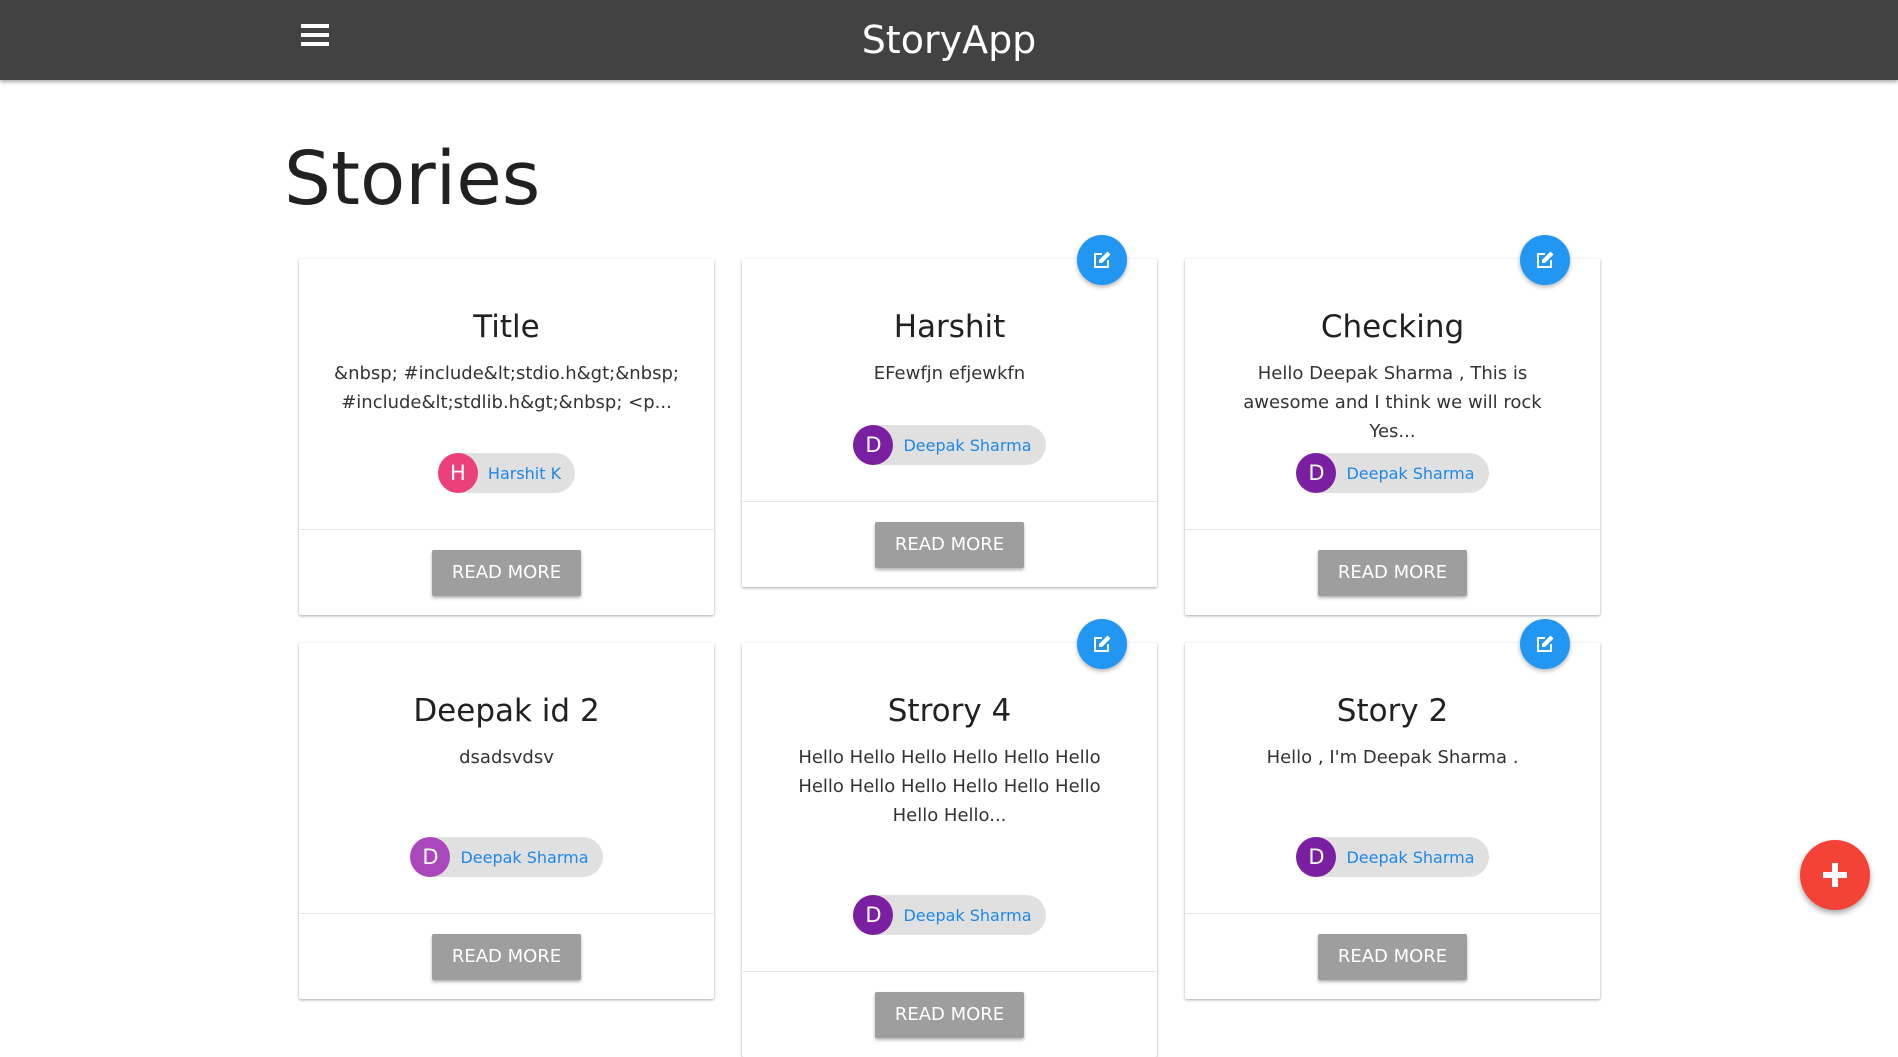 This screenshot has height=1057, width=1898. I want to click on author-chip: H Harshit K, so click(506, 473).